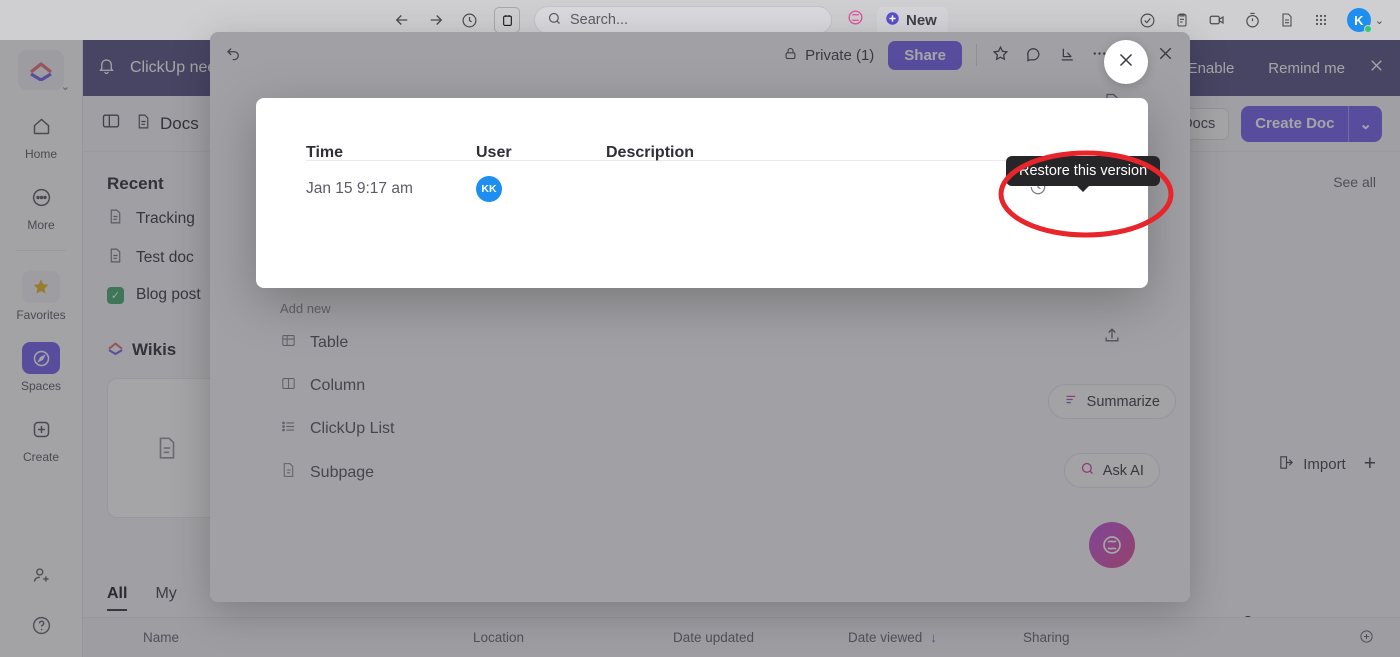 The image size is (1400, 657). I want to click on column-header-user: User, so click(494, 152).